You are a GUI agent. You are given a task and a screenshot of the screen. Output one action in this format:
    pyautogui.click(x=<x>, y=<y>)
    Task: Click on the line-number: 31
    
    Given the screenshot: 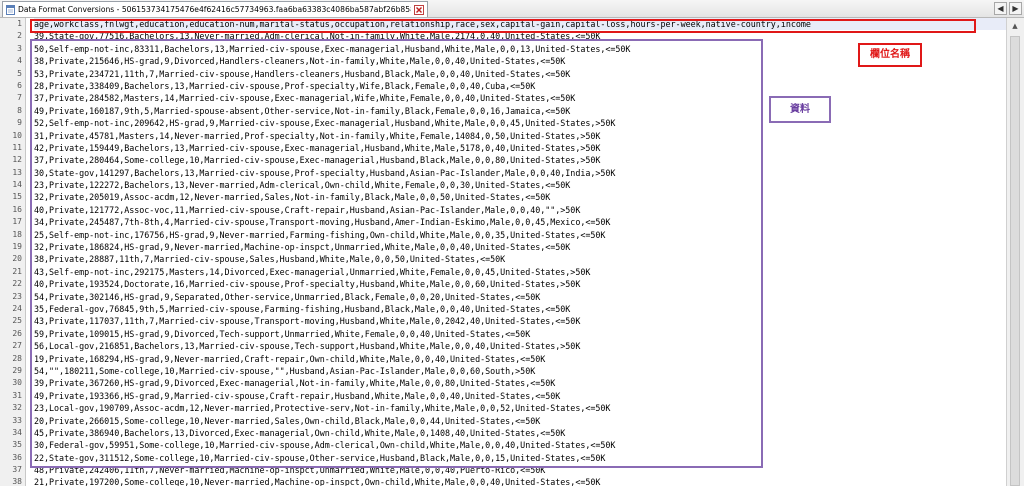 What is the action you would take?
    pyautogui.click(x=17, y=395)
    